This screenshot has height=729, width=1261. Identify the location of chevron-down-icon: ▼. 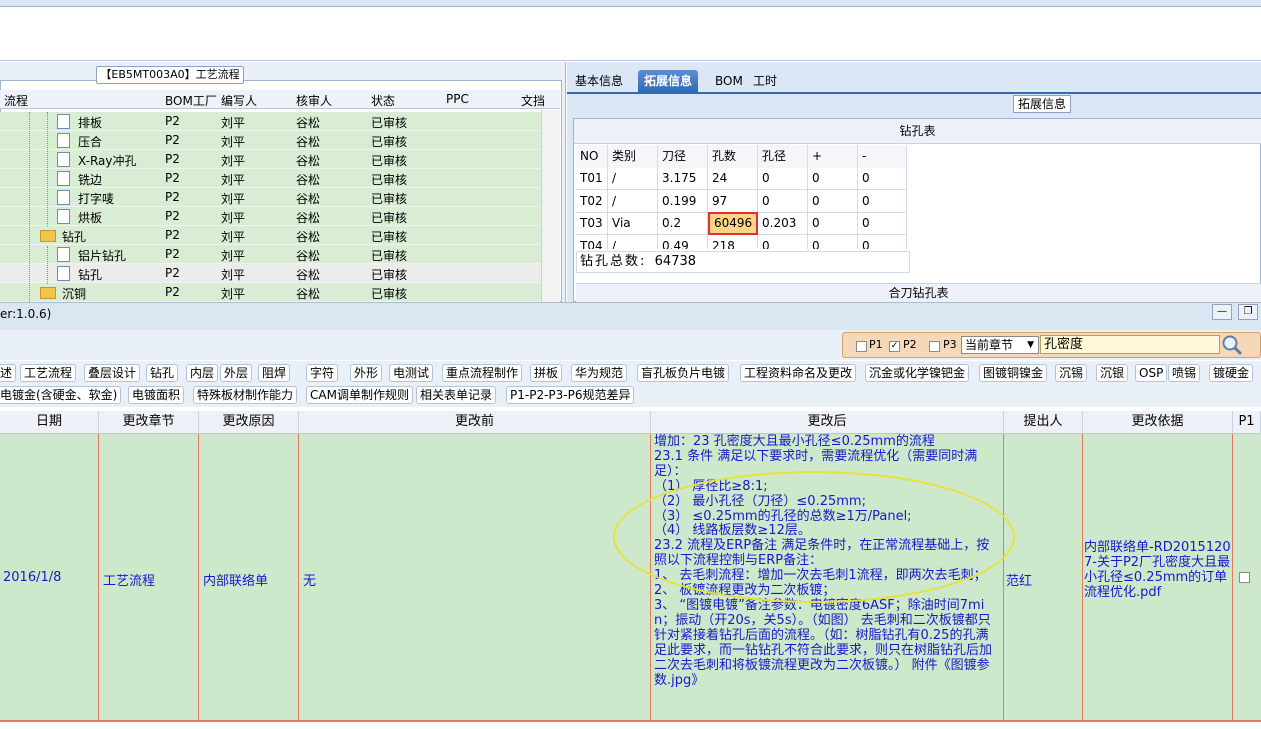
(1030, 345).